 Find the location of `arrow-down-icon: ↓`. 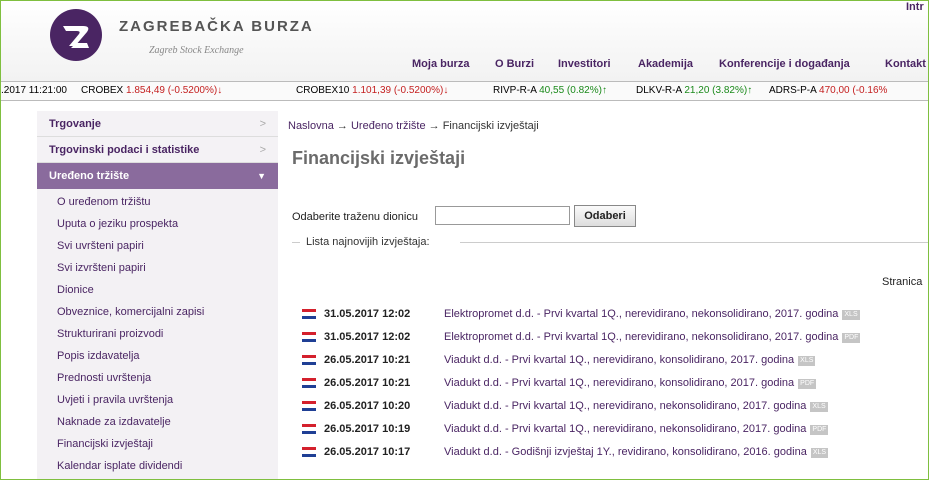

arrow-down-icon: ↓ is located at coordinates (446, 90).